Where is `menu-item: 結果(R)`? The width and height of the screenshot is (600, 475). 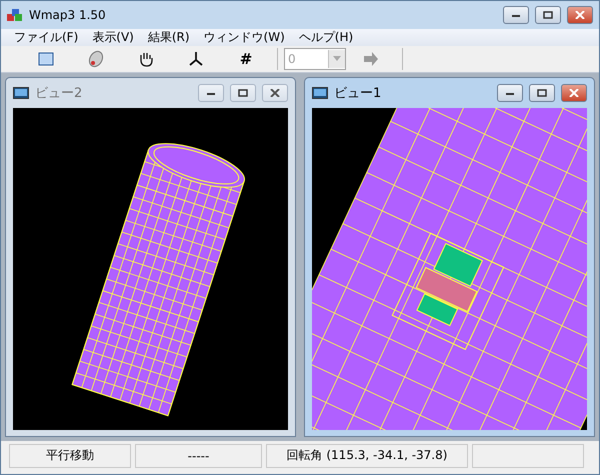 menu-item: 結果(R) is located at coordinates (168, 37).